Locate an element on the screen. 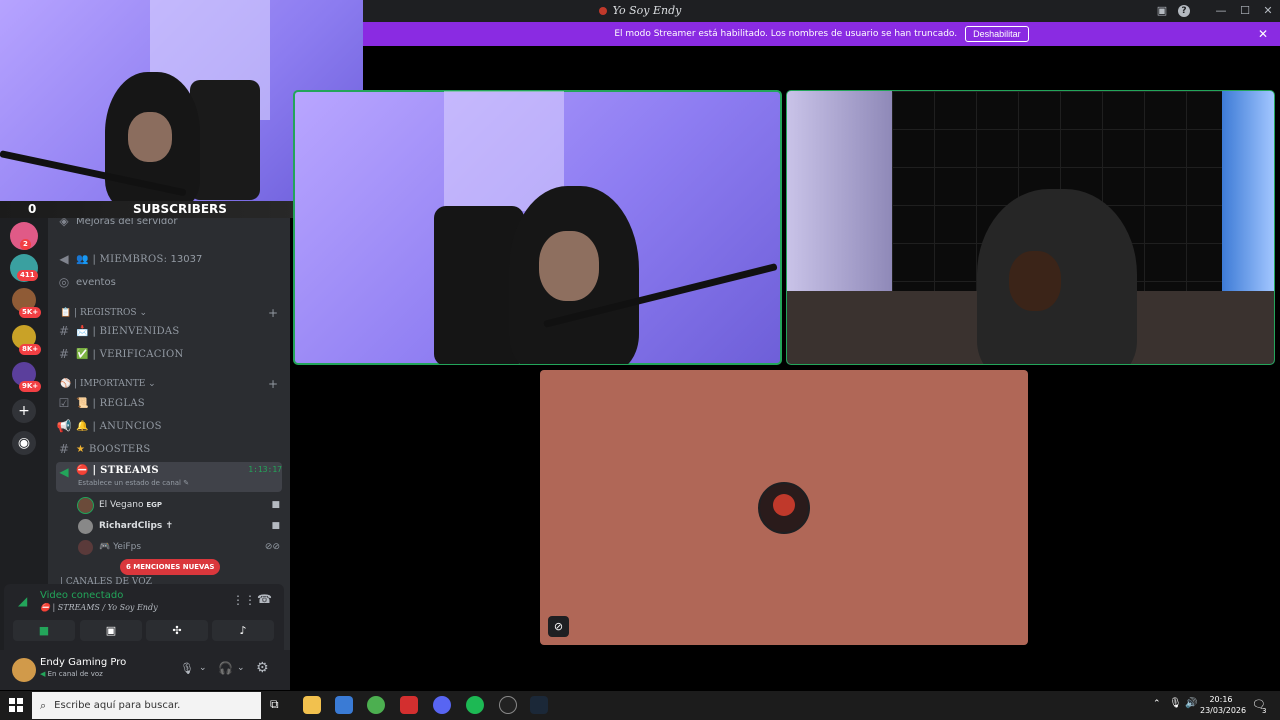  camera-icon: ■ is located at coordinates (275, 526).